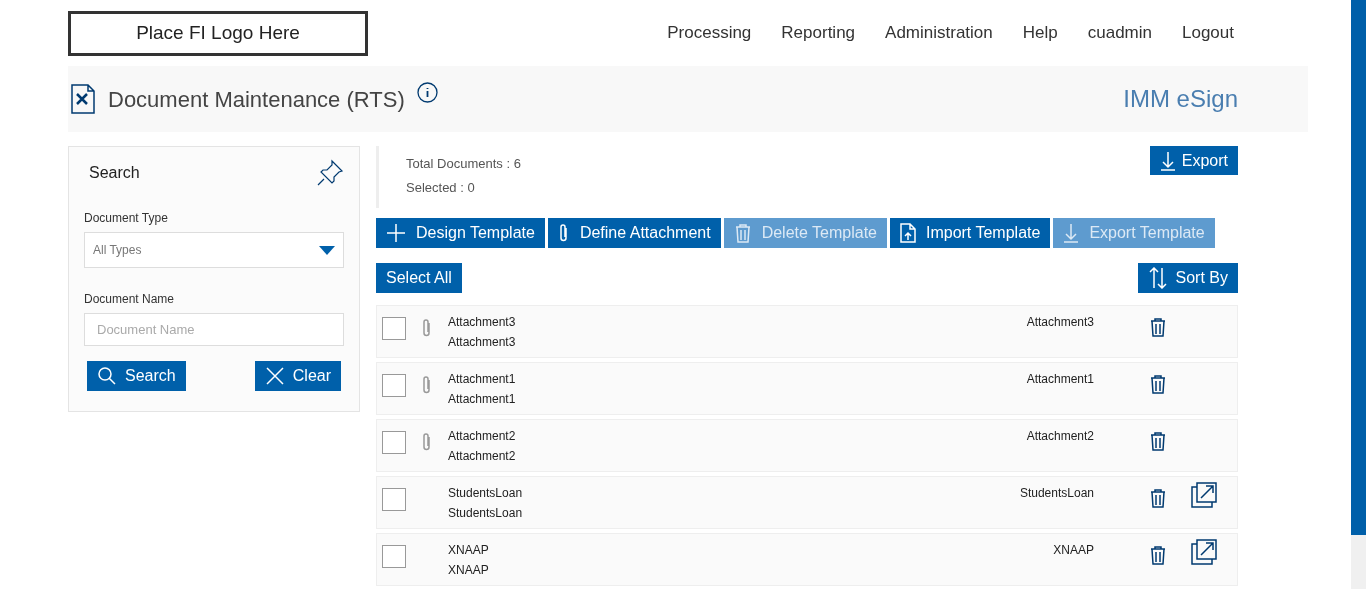 The height and width of the screenshot is (589, 1366). Describe the element at coordinates (482, 322) in the screenshot. I see `document-name: Attachment3` at that location.